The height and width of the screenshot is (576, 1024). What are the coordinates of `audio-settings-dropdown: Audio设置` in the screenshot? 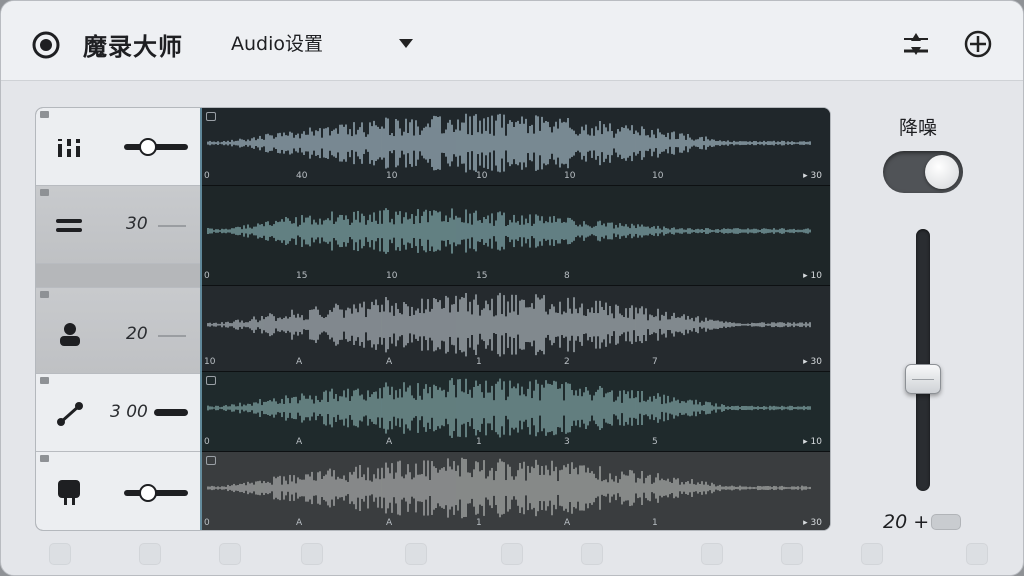 It's located at (322, 44).